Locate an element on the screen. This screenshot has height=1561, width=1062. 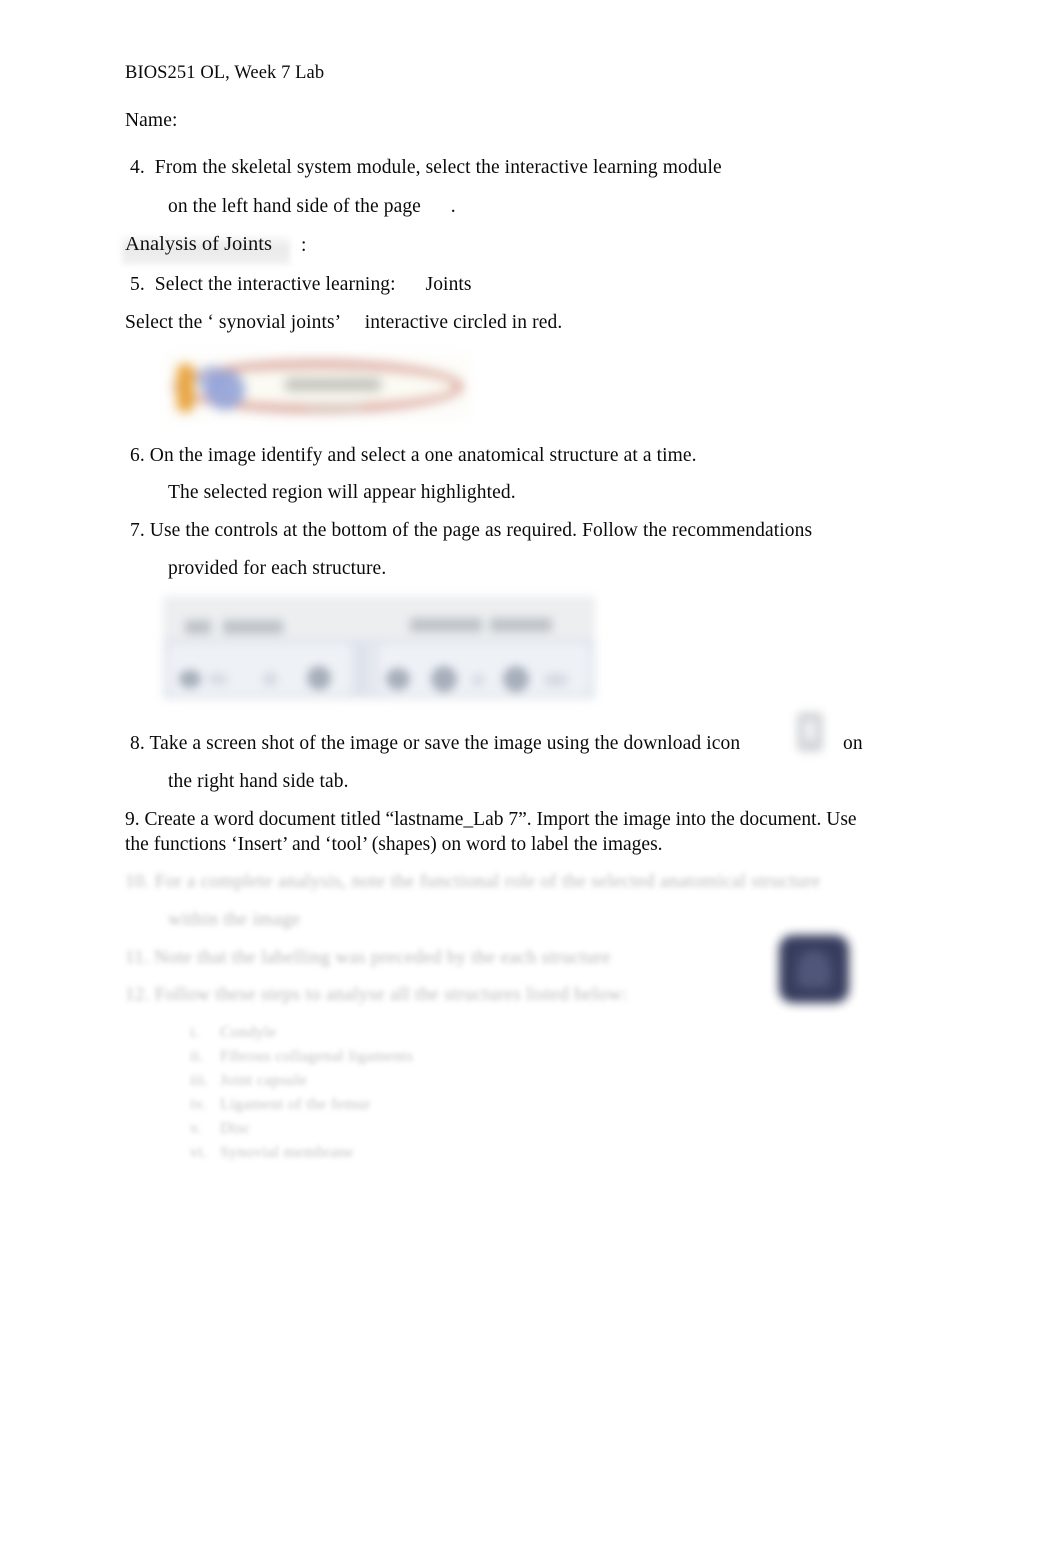
redacted-list-marker-5: v. is located at coordinates (196, 1128).